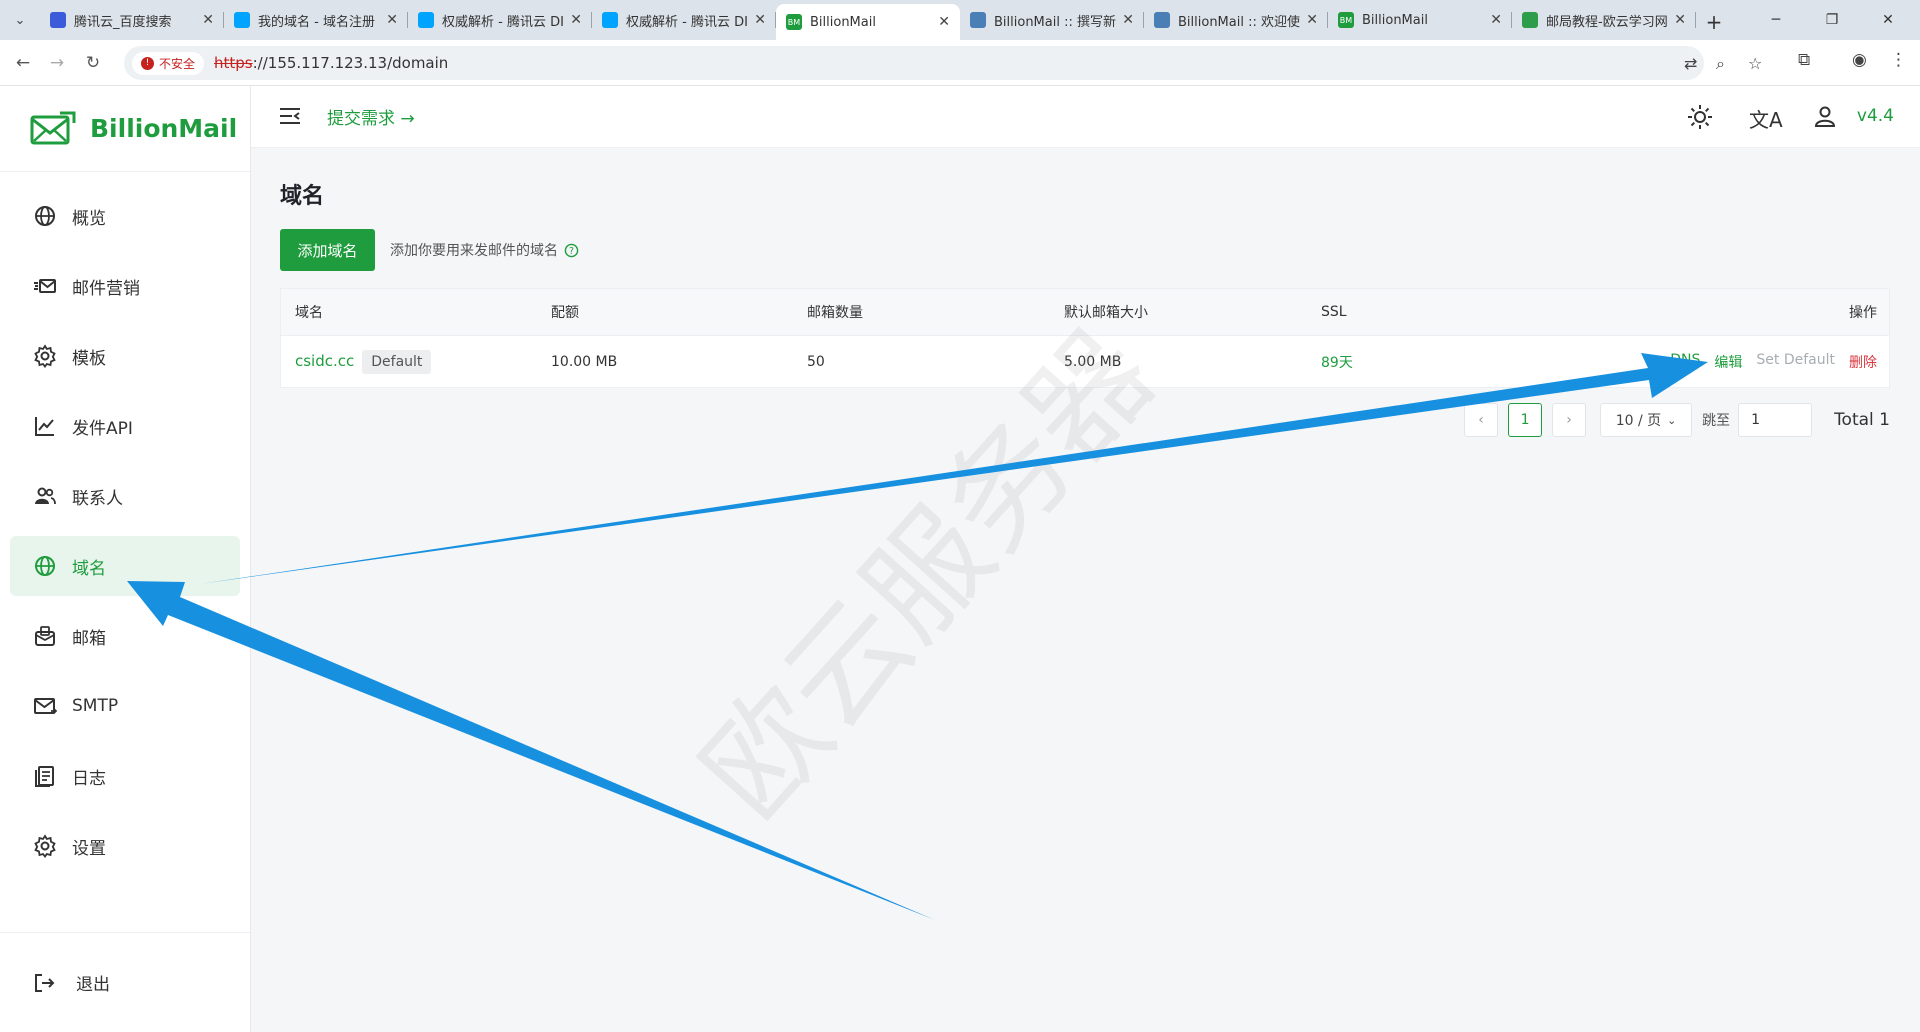  Describe the element at coordinates (125, 566) in the screenshot. I see `sidebar-item-5: 域名` at that location.